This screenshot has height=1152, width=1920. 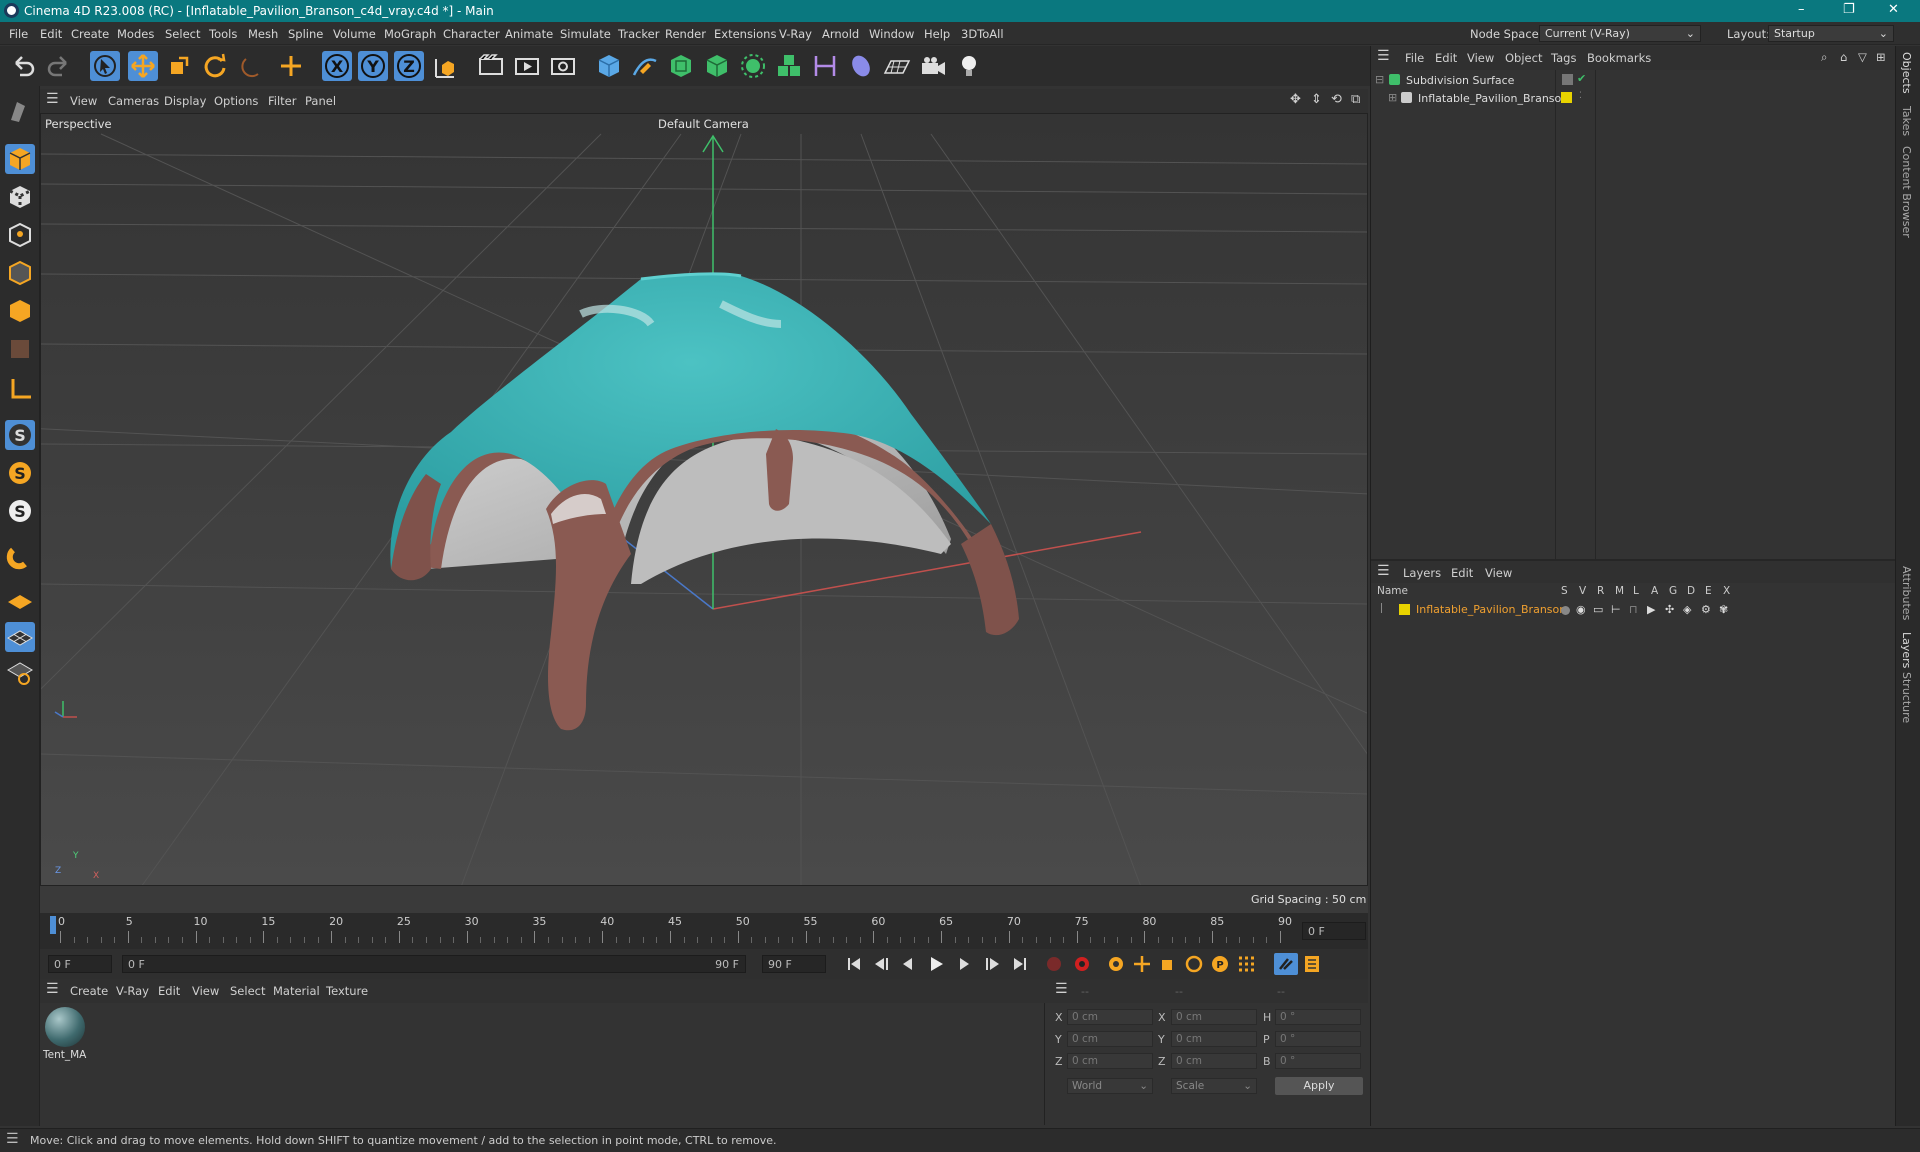 I want to click on add-tool-icon, so click(x=291, y=66).